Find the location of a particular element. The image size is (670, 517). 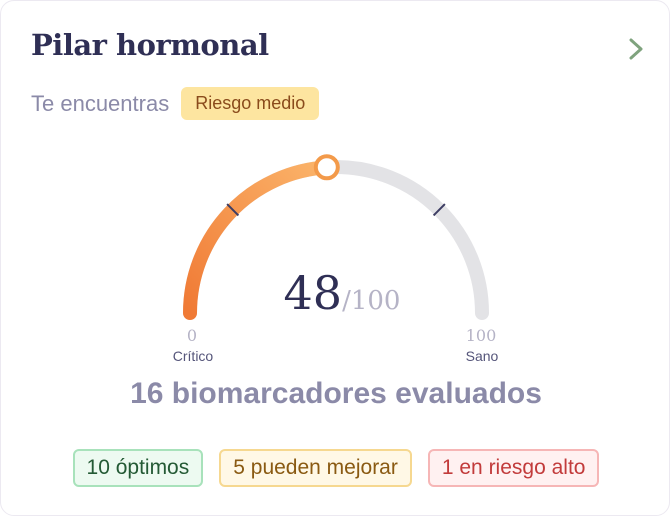

biomarkers-summary: 16 biomarcadores evaluados is located at coordinates (336, 393).